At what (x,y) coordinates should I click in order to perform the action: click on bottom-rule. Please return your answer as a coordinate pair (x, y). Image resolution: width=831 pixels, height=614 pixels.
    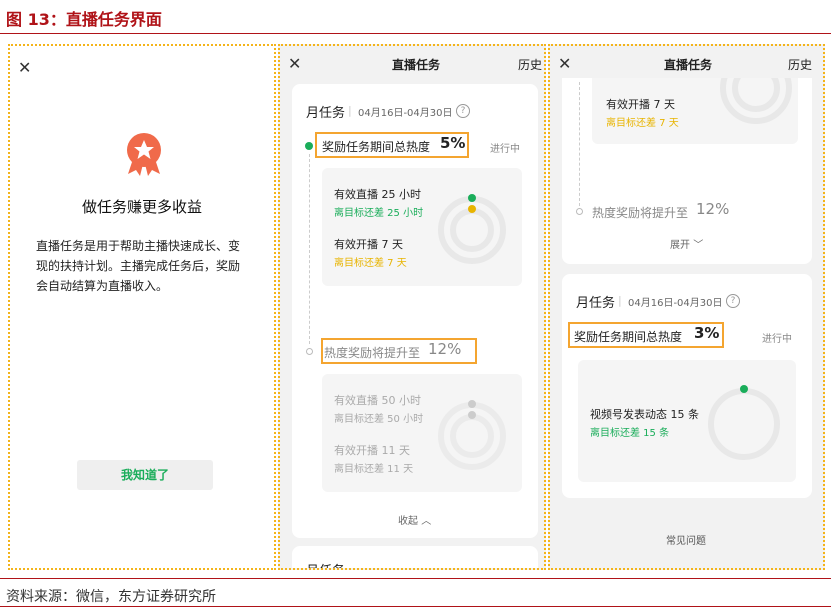
    Looking at the image, I should click on (415, 606).